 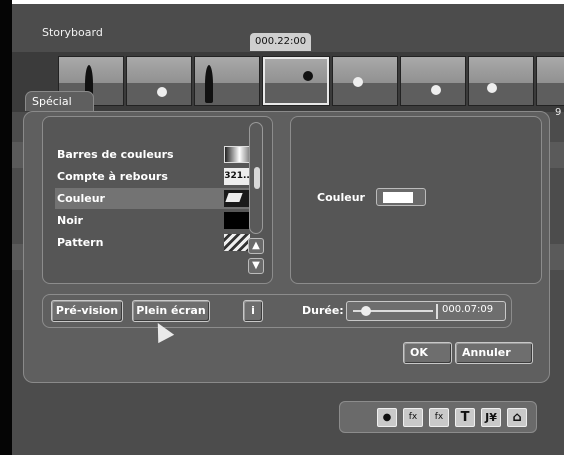 I want to click on chevron-down-icon: ▼, so click(x=256, y=266).